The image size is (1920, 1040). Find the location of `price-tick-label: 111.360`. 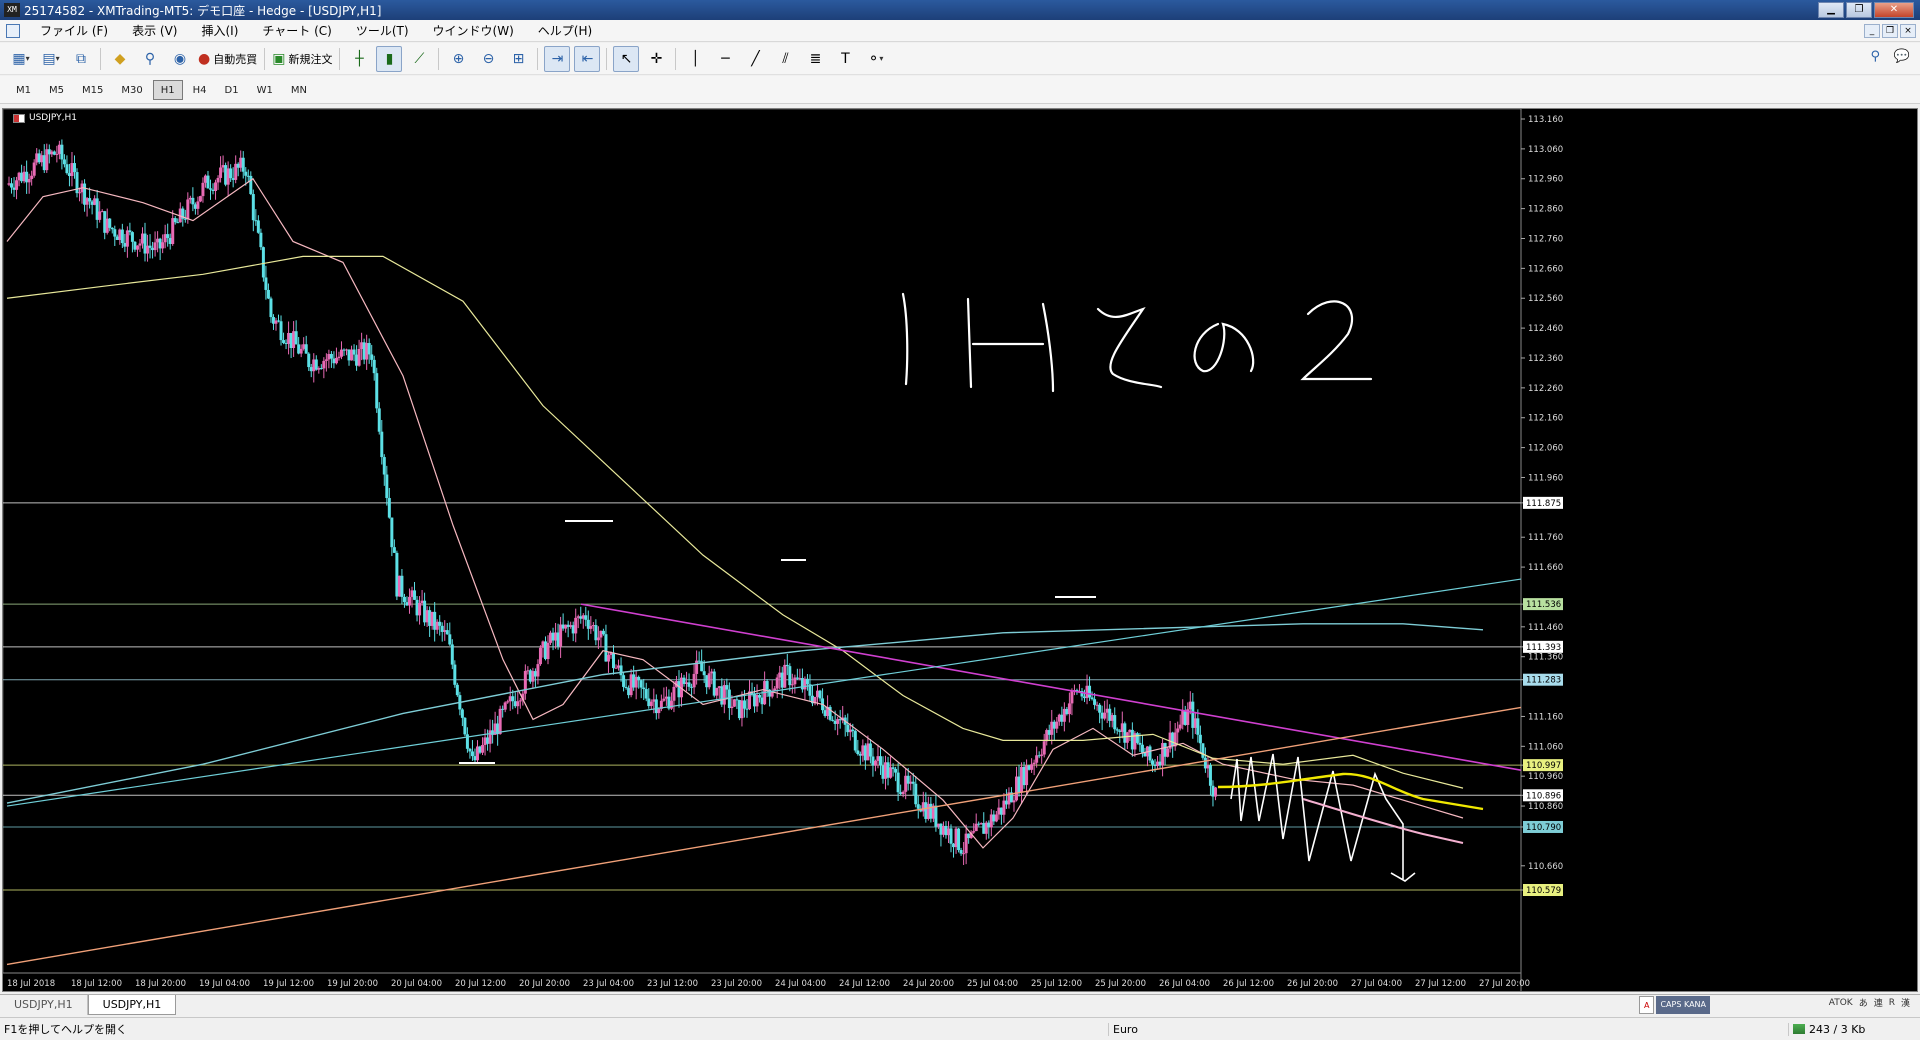

price-tick-label: 111.360 is located at coordinates (1545, 658).